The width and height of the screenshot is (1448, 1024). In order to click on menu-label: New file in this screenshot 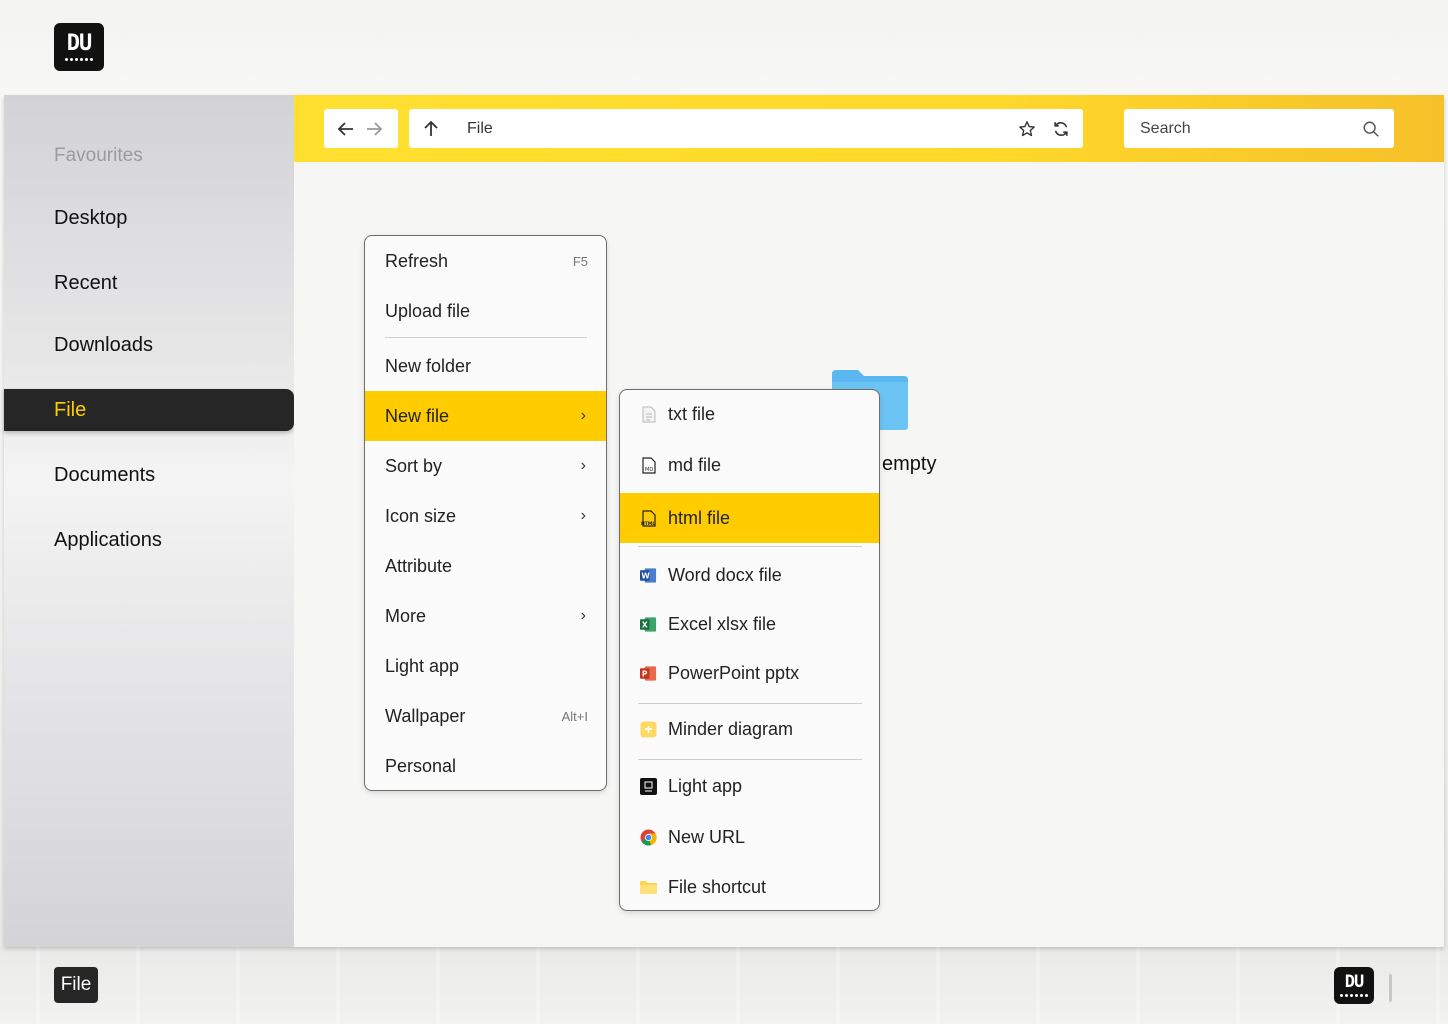, I will do `click(417, 415)`.